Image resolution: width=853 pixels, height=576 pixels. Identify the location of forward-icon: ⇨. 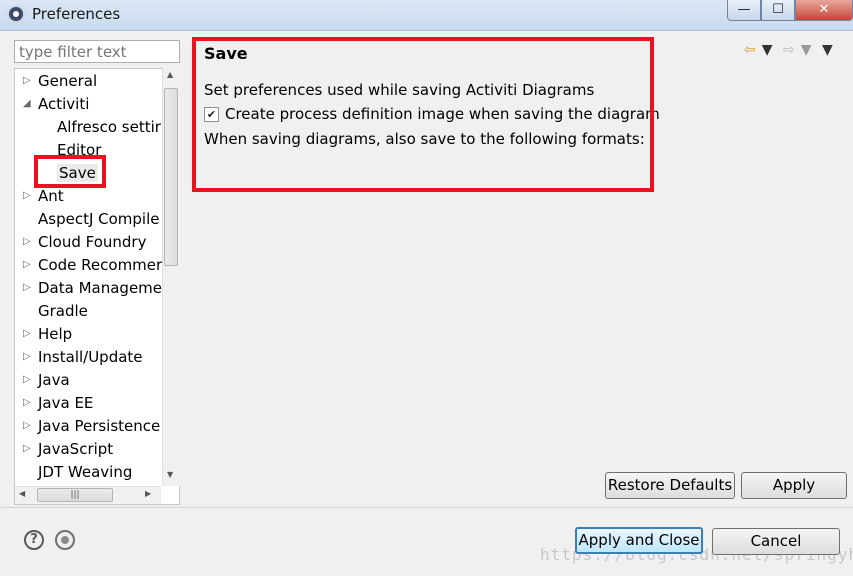
(789, 50).